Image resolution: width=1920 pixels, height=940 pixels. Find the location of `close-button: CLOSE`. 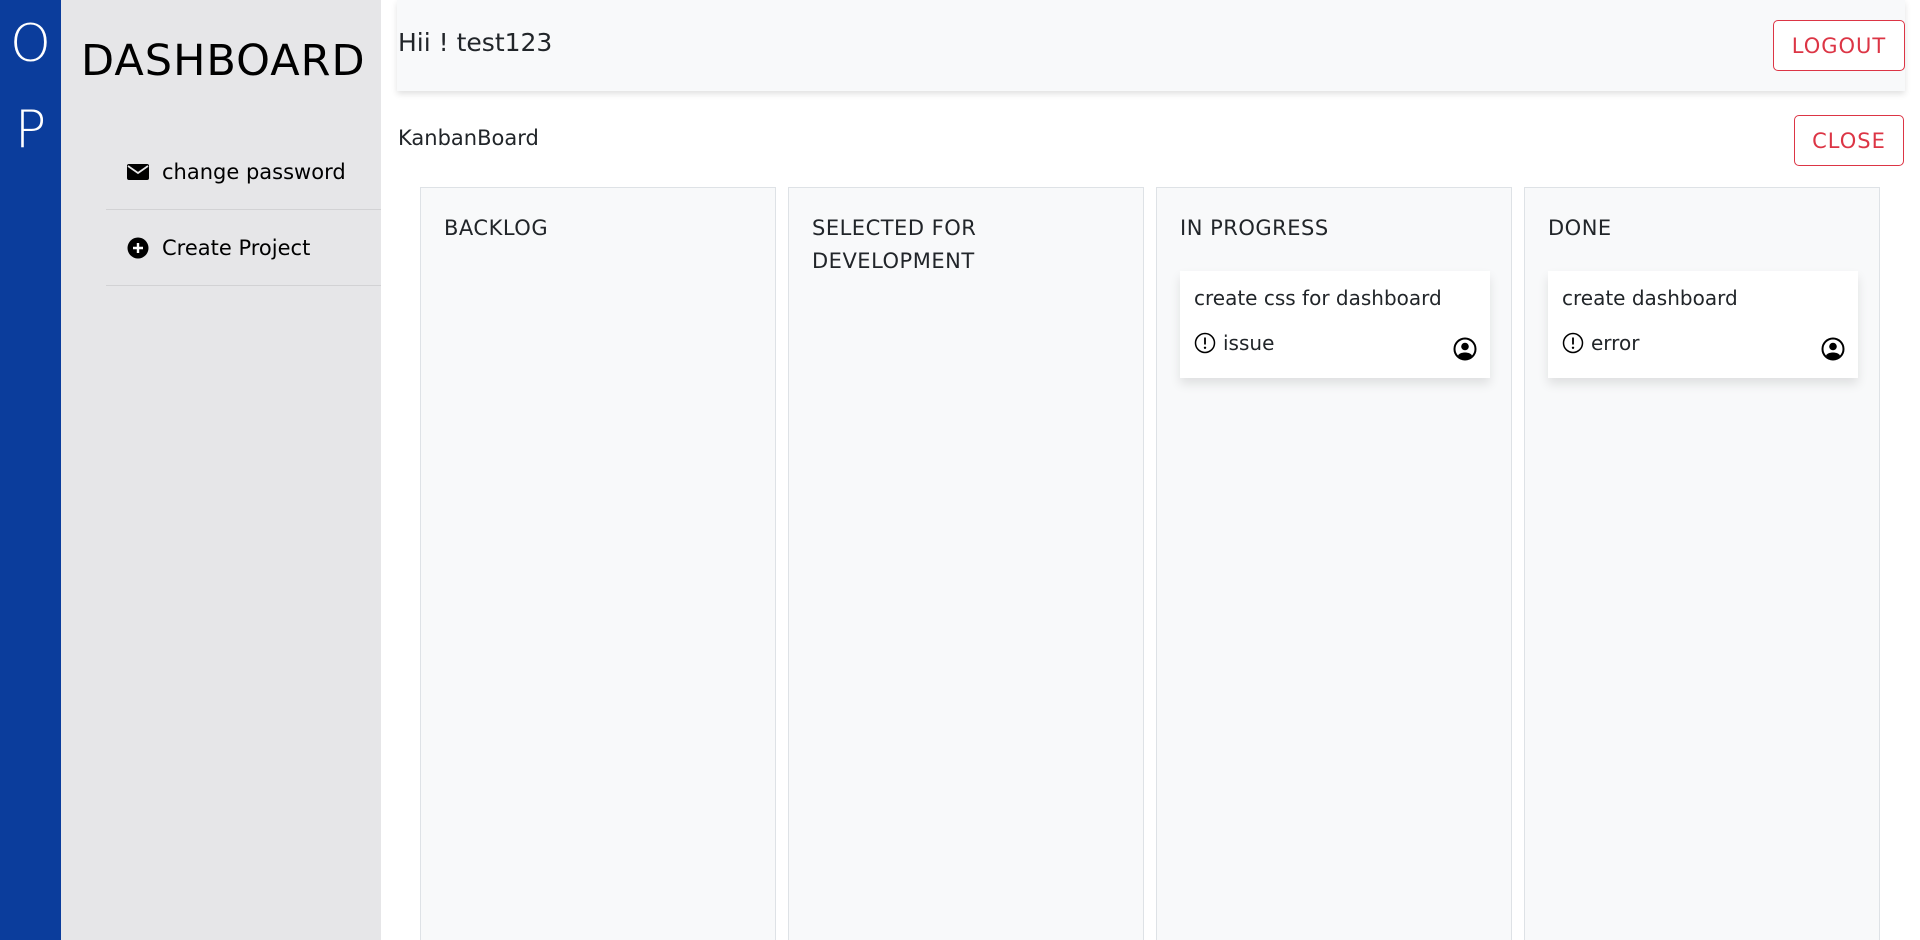

close-button: CLOSE is located at coordinates (1849, 140).